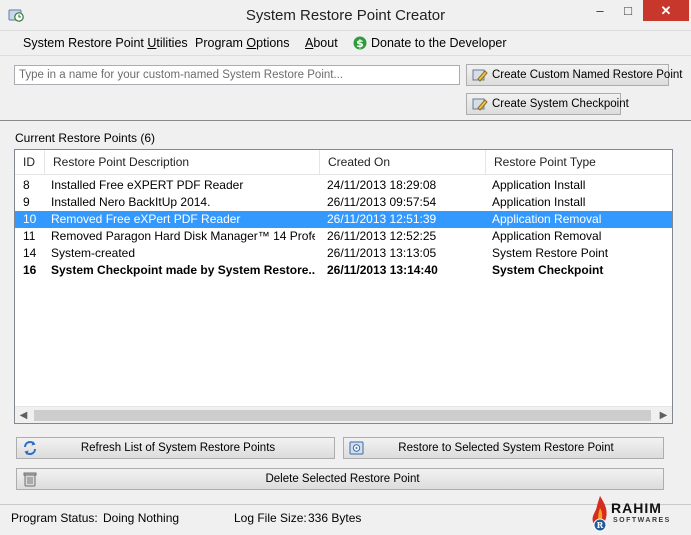 This screenshot has width=691, height=535. I want to click on watermark-title: RAHIM, so click(636, 508).